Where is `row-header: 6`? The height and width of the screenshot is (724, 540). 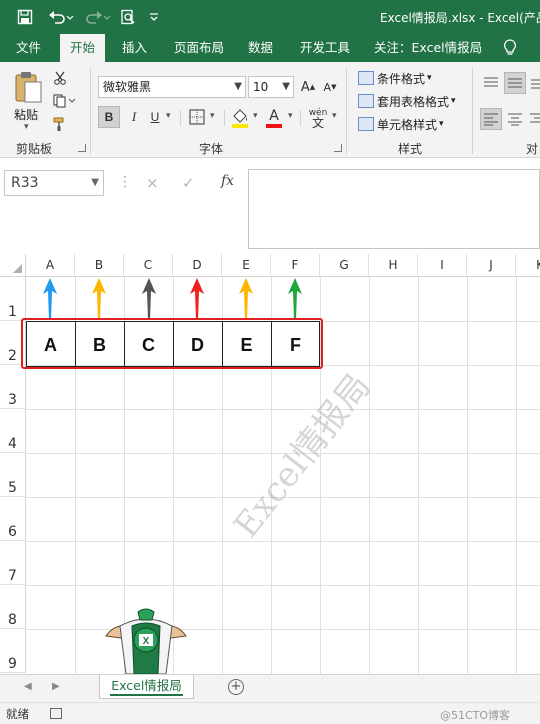 row-header: 6 is located at coordinates (13, 519).